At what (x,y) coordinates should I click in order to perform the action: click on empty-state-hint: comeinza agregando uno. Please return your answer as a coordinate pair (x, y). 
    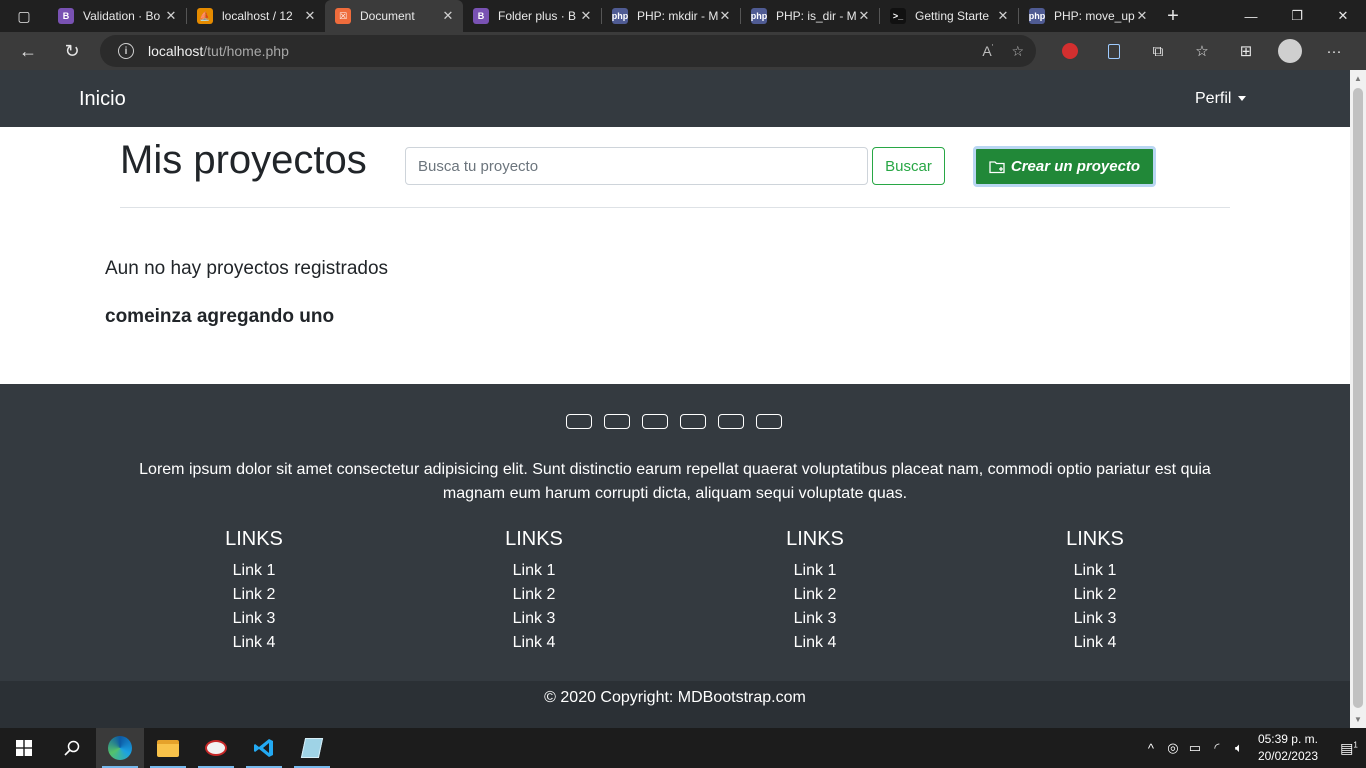
    Looking at the image, I should click on (220, 316).